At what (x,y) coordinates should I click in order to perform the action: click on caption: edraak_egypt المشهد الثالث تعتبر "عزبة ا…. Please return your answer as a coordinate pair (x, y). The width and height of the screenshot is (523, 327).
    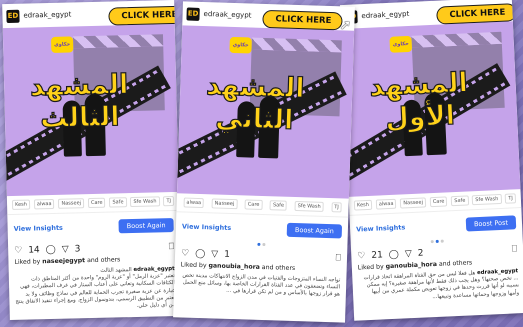
    Looking at the image, I should click on (95, 289).